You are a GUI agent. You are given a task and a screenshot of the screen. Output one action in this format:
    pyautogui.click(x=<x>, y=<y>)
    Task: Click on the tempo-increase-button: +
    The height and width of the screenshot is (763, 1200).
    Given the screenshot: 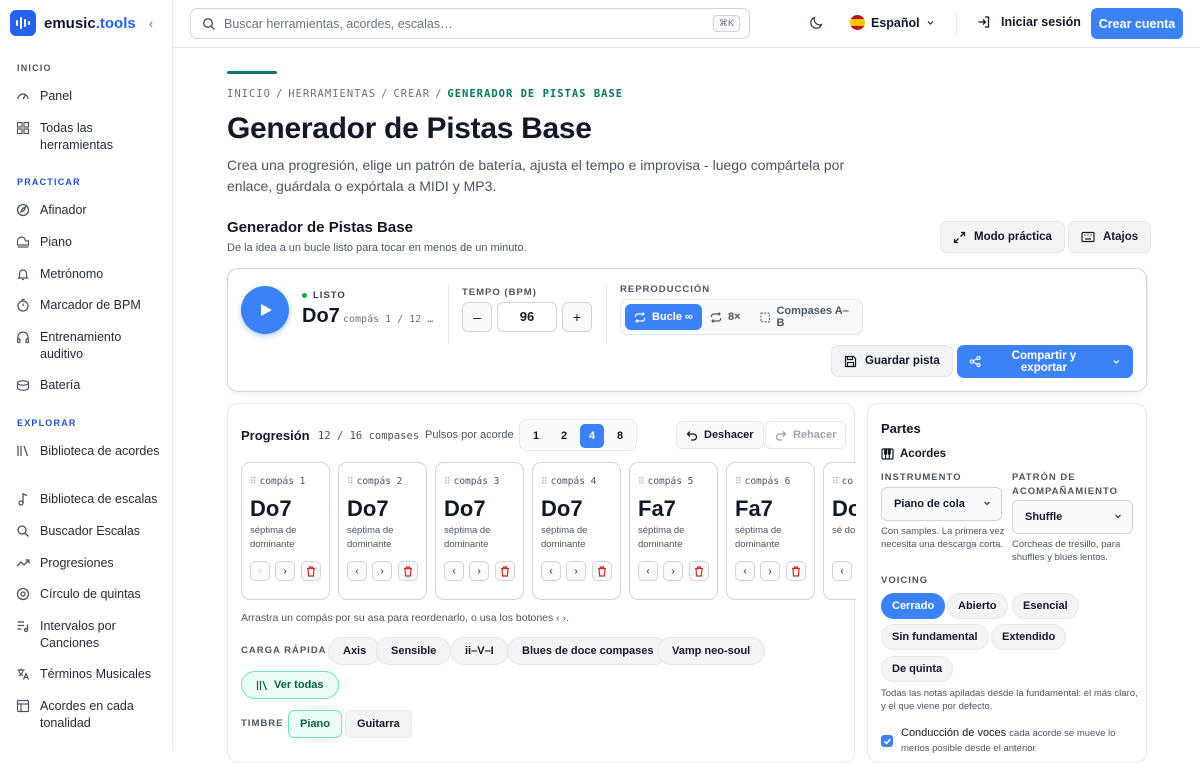 What is the action you would take?
    pyautogui.click(x=577, y=317)
    